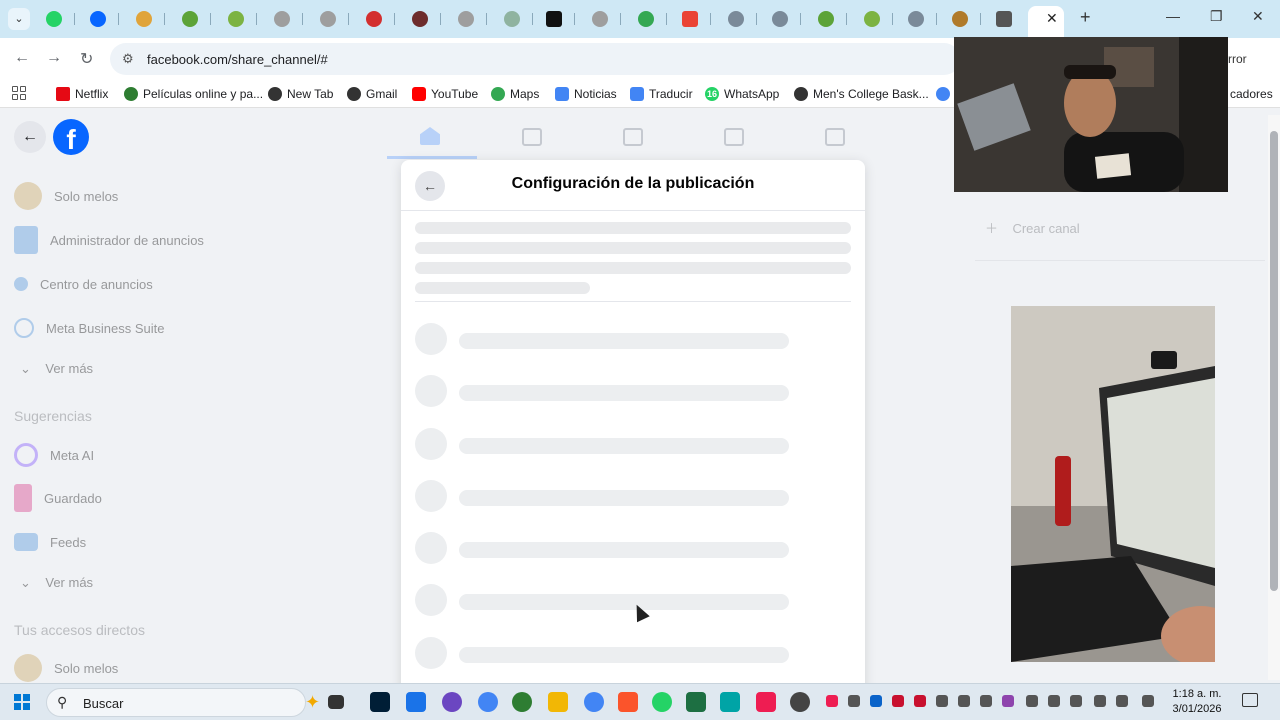 Image resolution: width=1280 pixels, height=720 pixels. I want to click on minimize-button: —, so click(1173, 16).